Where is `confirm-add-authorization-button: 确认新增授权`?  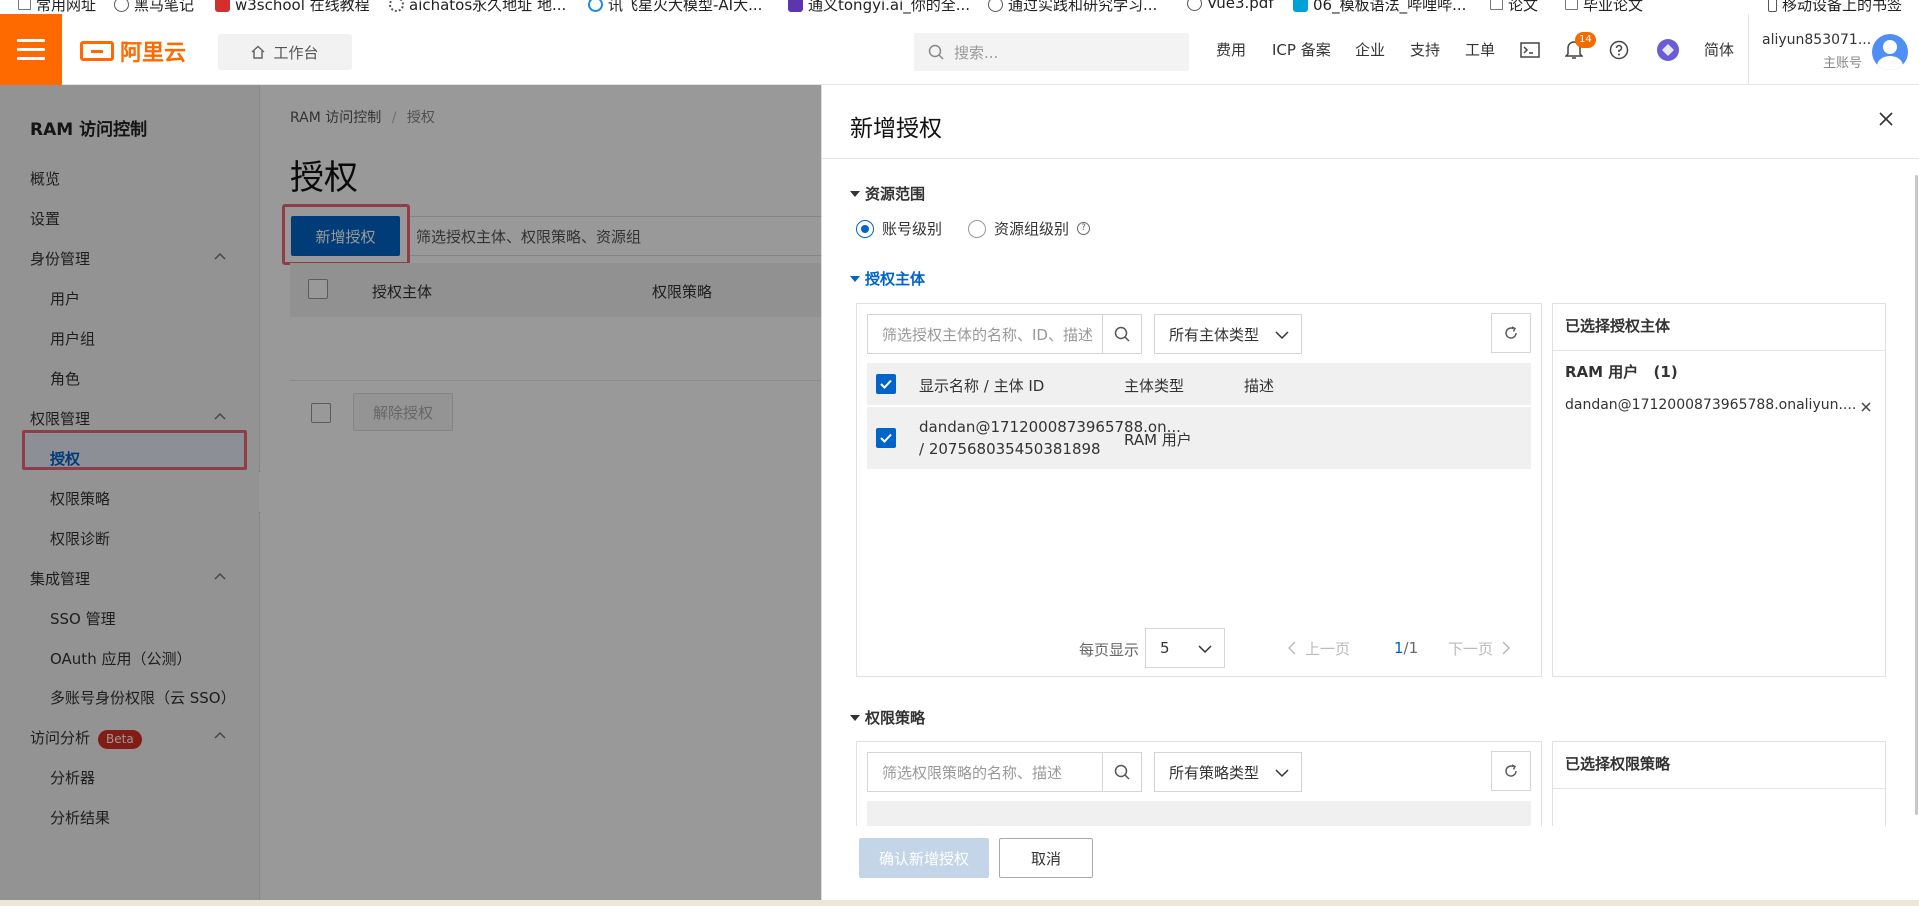
confirm-add-authorization-button: 确认新增授权 is located at coordinates (924, 858).